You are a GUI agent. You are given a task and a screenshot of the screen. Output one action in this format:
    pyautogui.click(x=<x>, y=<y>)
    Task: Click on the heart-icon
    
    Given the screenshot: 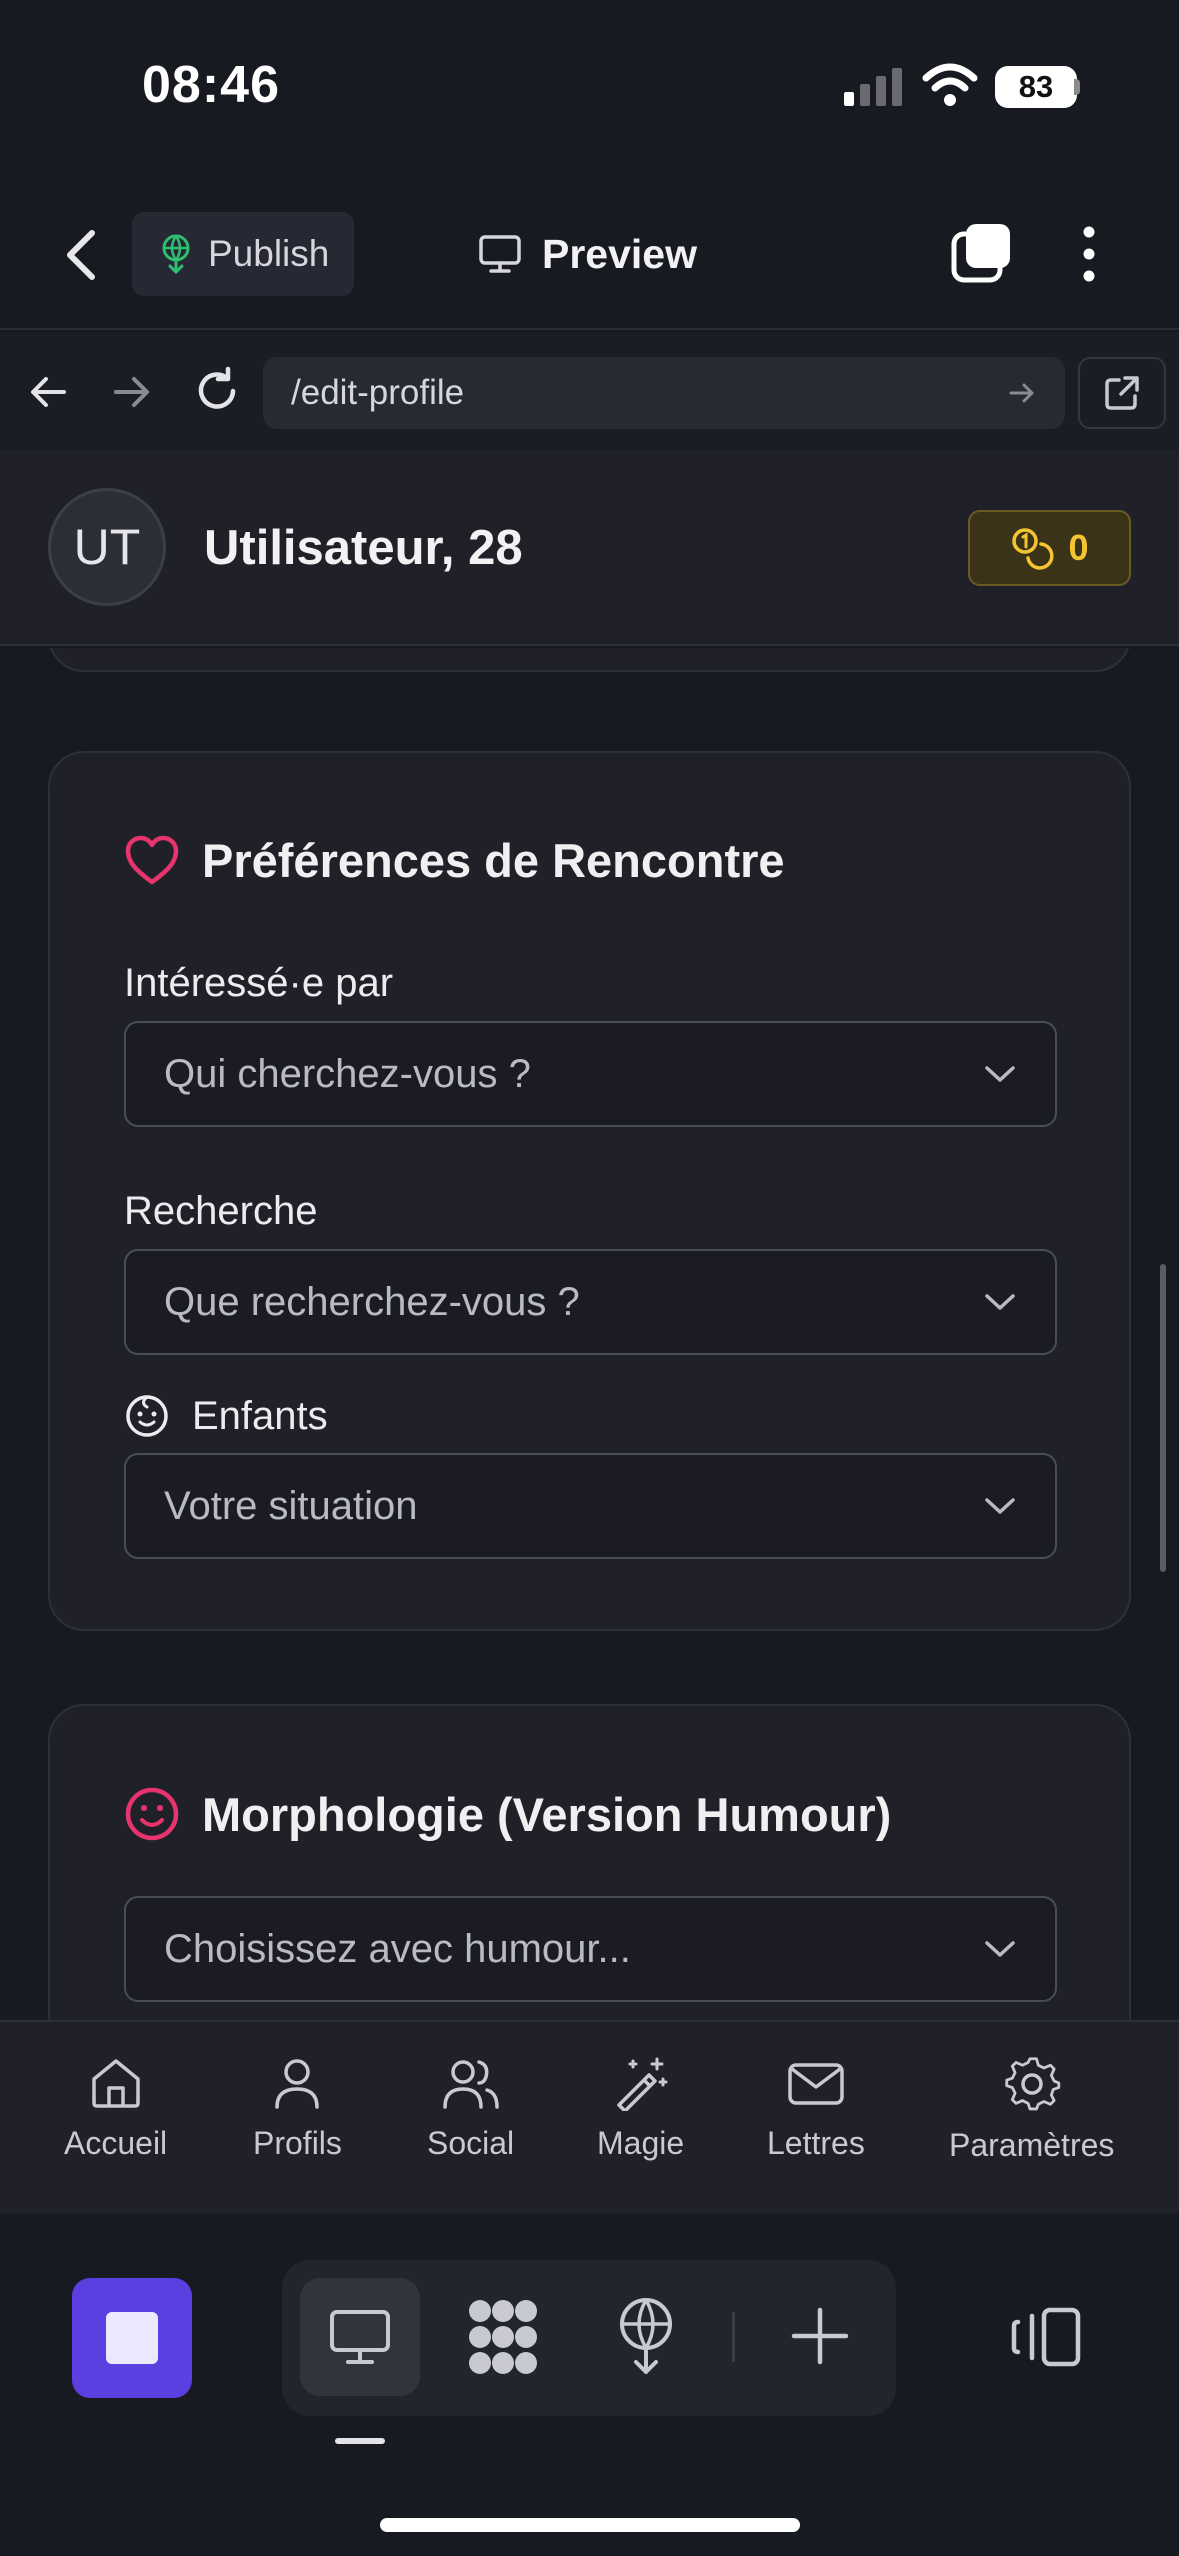 What is the action you would take?
    pyautogui.click(x=152, y=861)
    